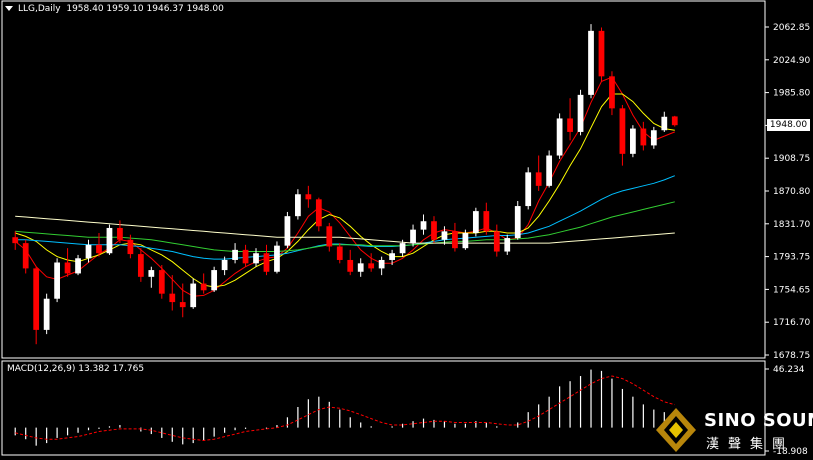 This screenshot has width=813, height=460. Describe the element at coordinates (791, 28) in the screenshot. I see `price-tick-label: 2062.85` at that location.